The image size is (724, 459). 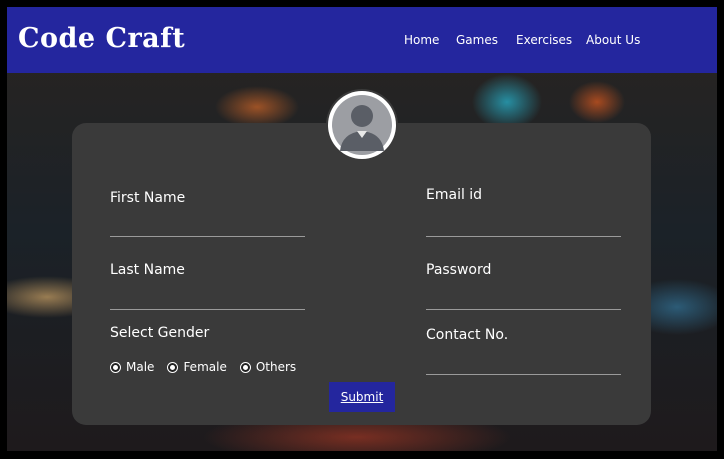 I want to click on email-label: Email id, so click(x=454, y=195).